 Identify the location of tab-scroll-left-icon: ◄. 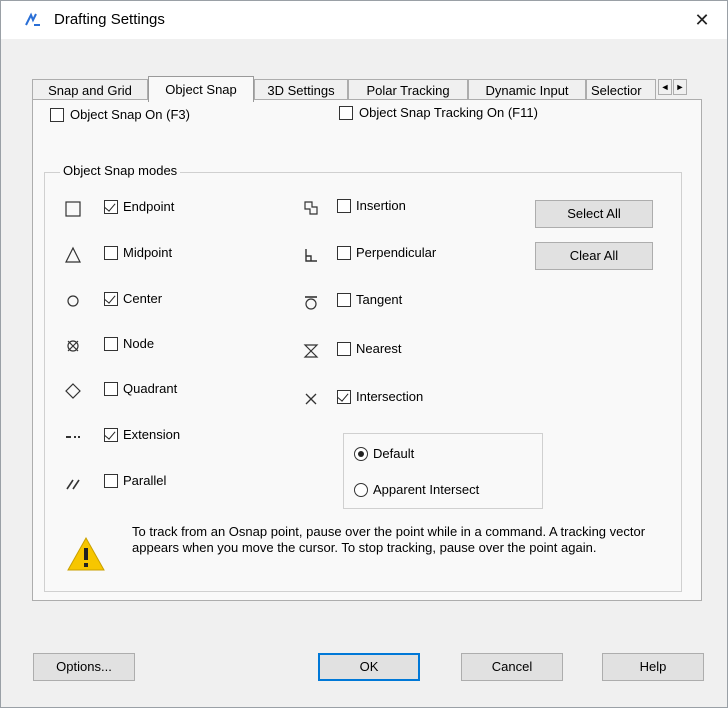
(665, 87).